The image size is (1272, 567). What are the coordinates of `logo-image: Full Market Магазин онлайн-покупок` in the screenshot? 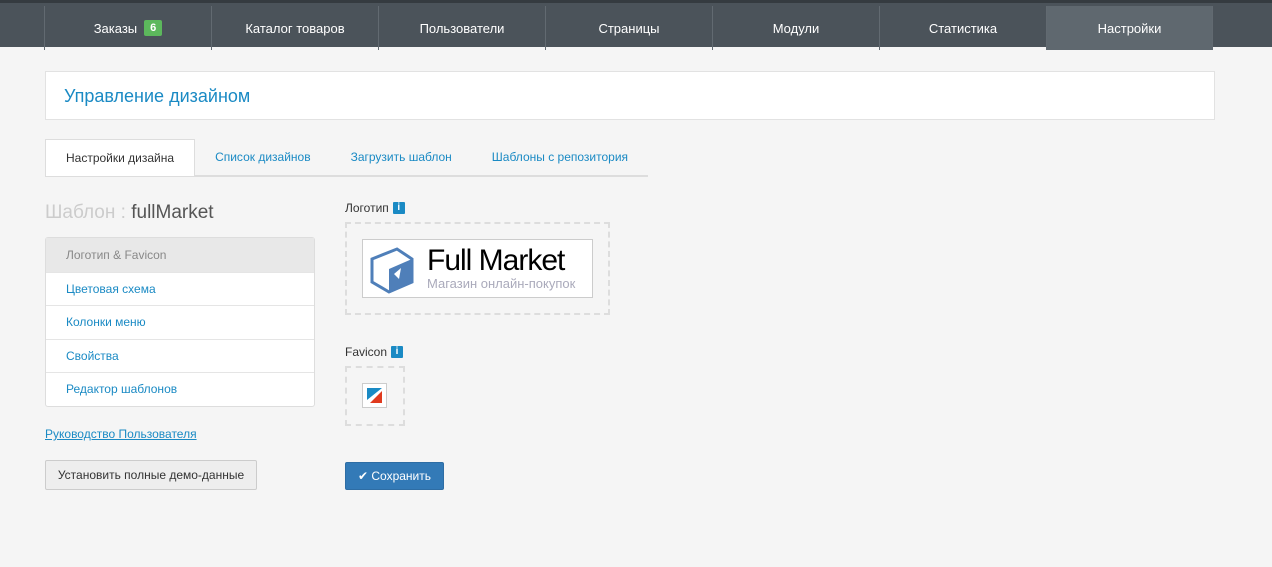 It's located at (477, 268).